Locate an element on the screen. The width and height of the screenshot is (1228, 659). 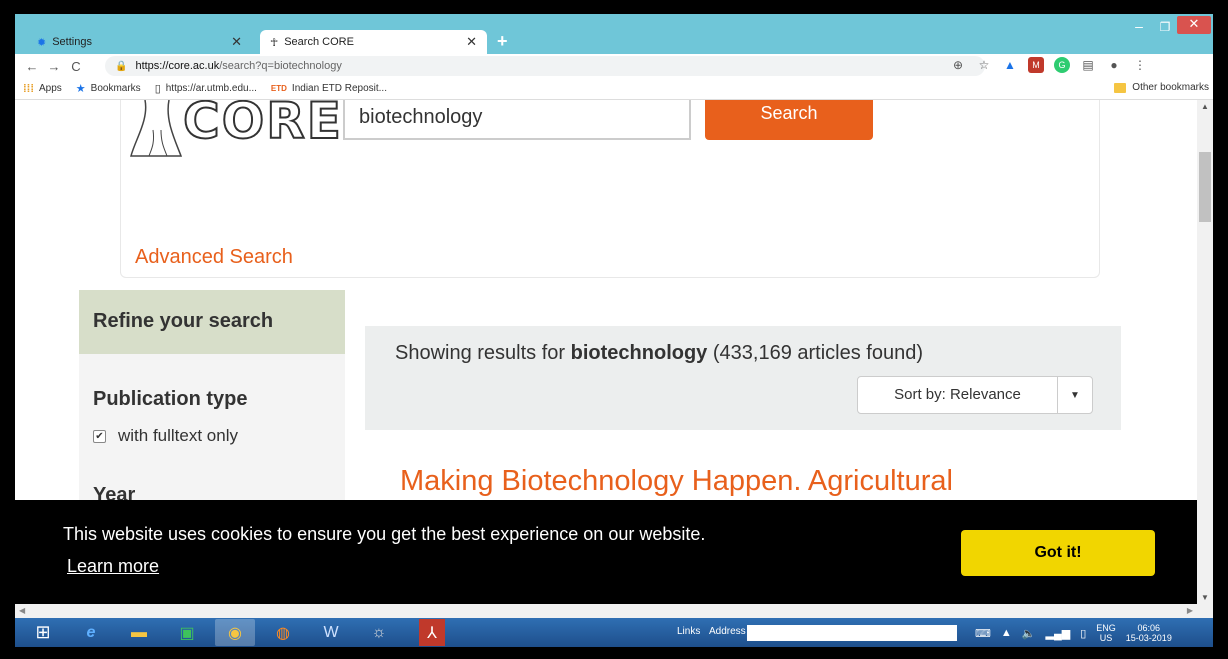
reload-icon: C is located at coordinates (76, 66).